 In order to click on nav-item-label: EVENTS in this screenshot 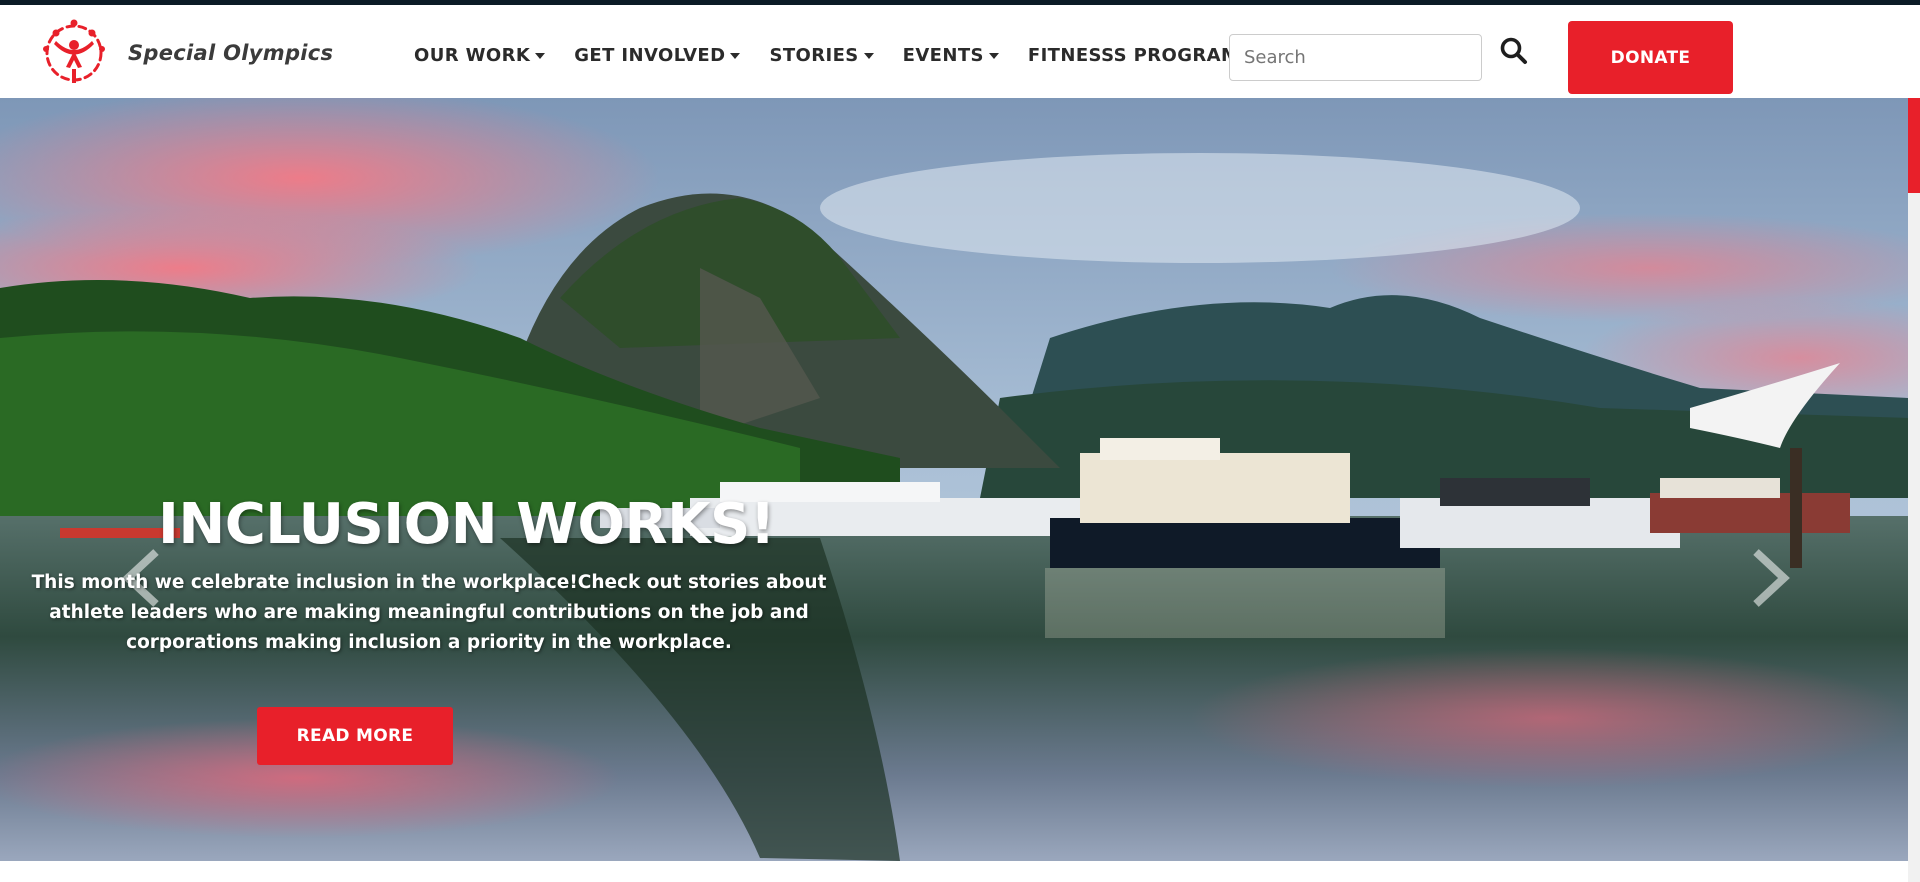, I will do `click(943, 55)`.